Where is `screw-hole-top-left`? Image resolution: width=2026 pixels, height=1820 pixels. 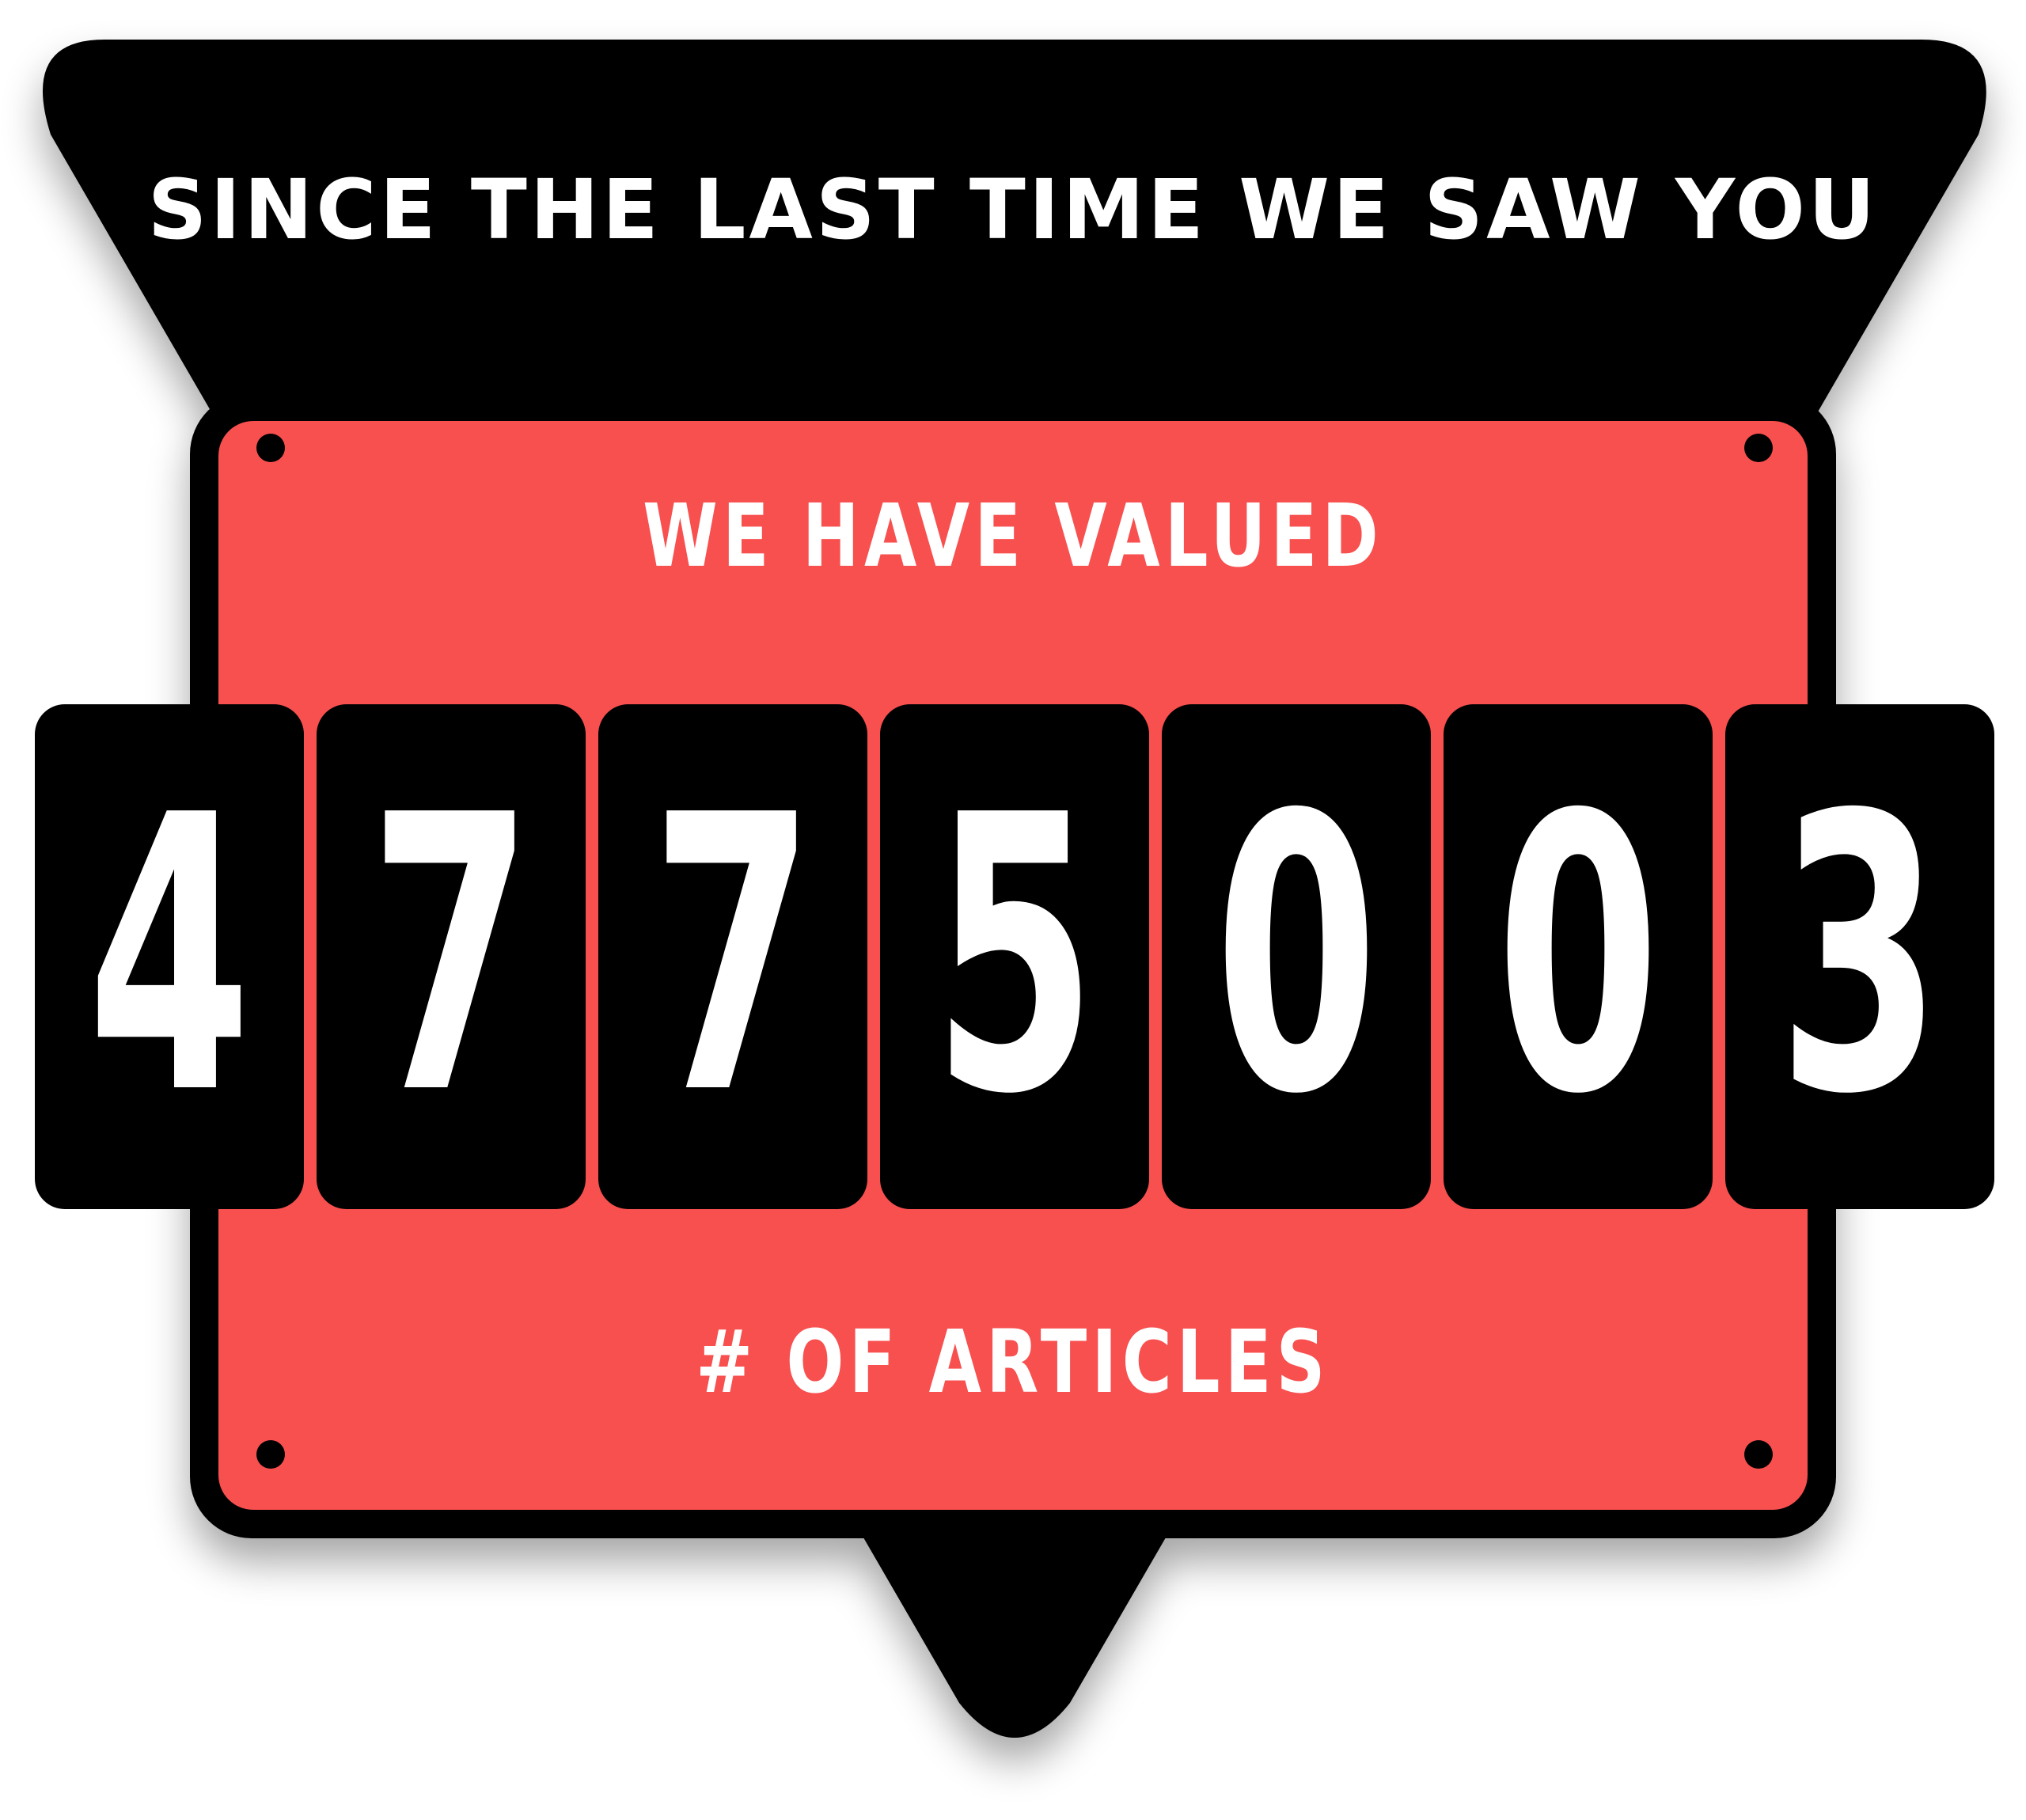 screw-hole-top-left is located at coordinates (270, 448).